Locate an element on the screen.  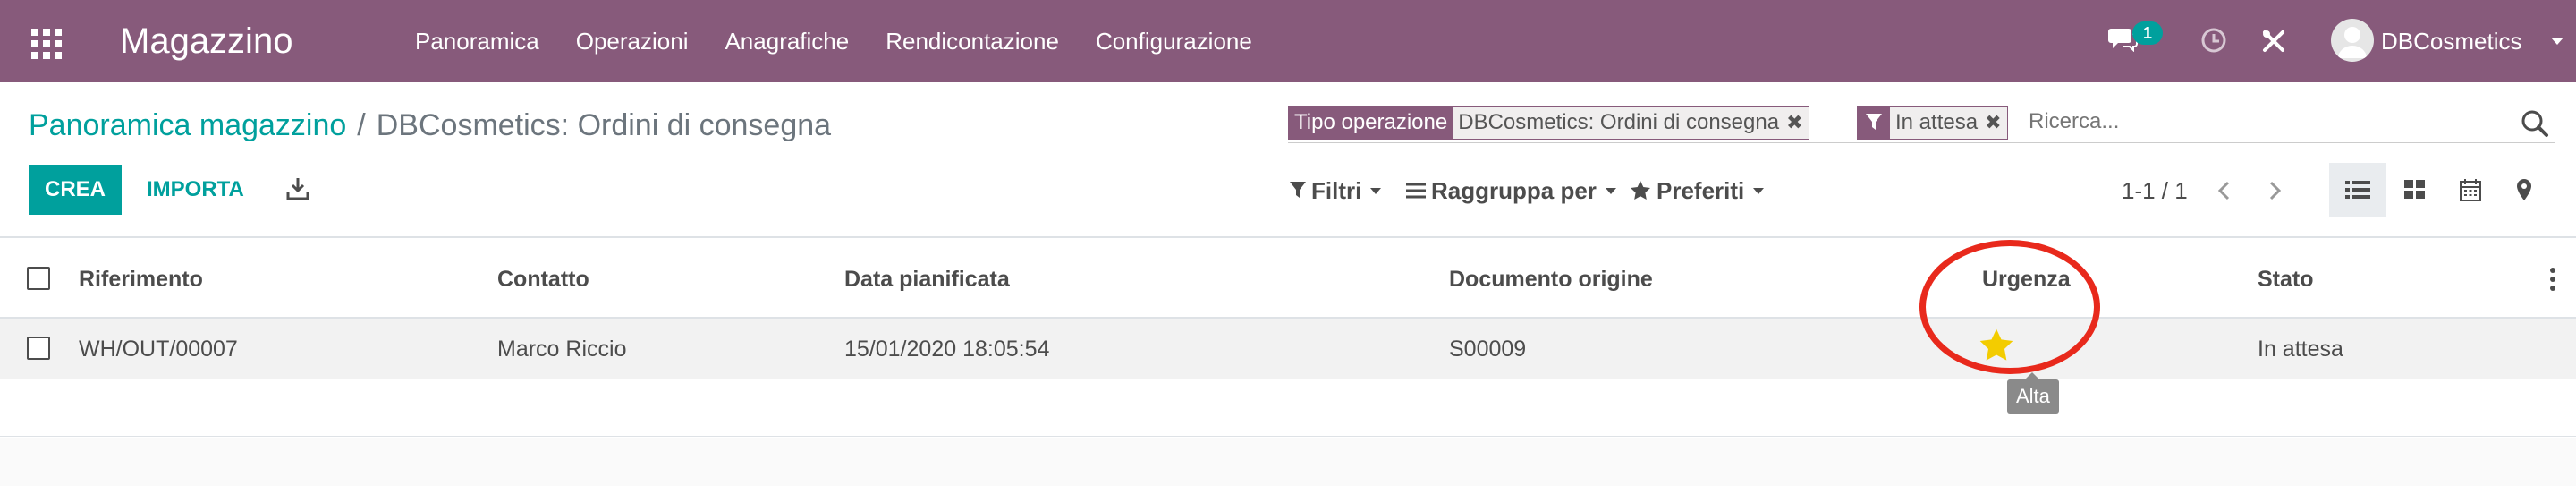
search-facet-filter: In attesa ✖ is located at coordinates (1932, 123).